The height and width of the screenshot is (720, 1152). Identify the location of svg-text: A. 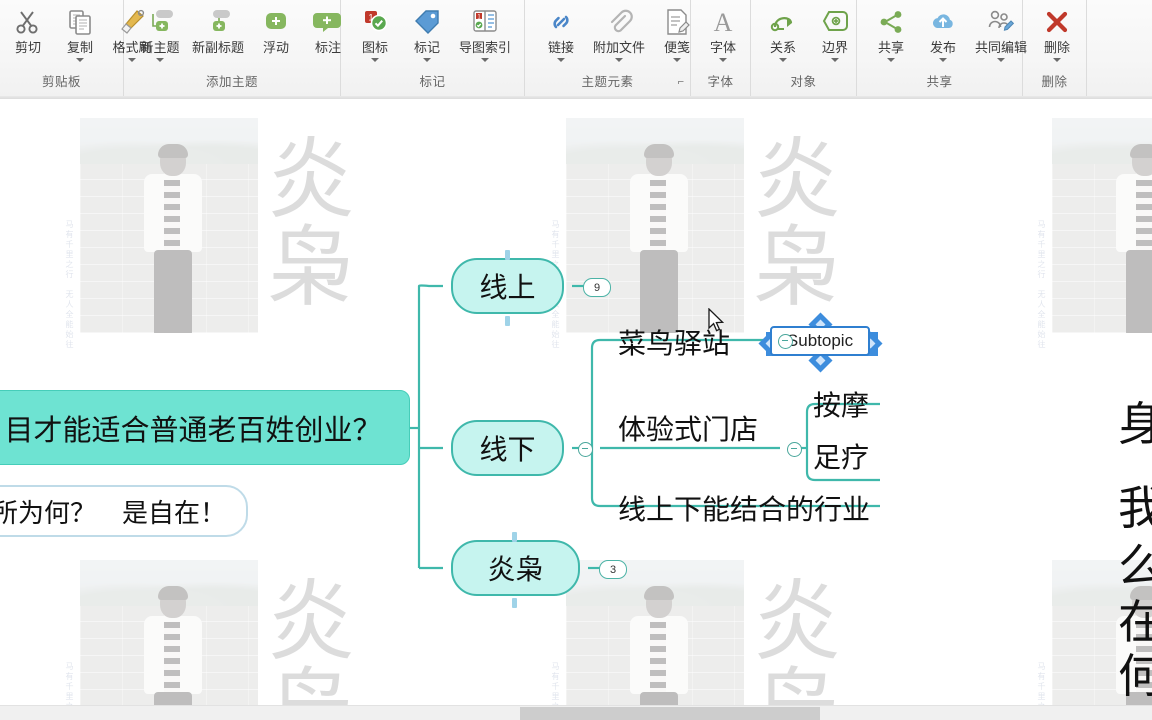
(723, 22).